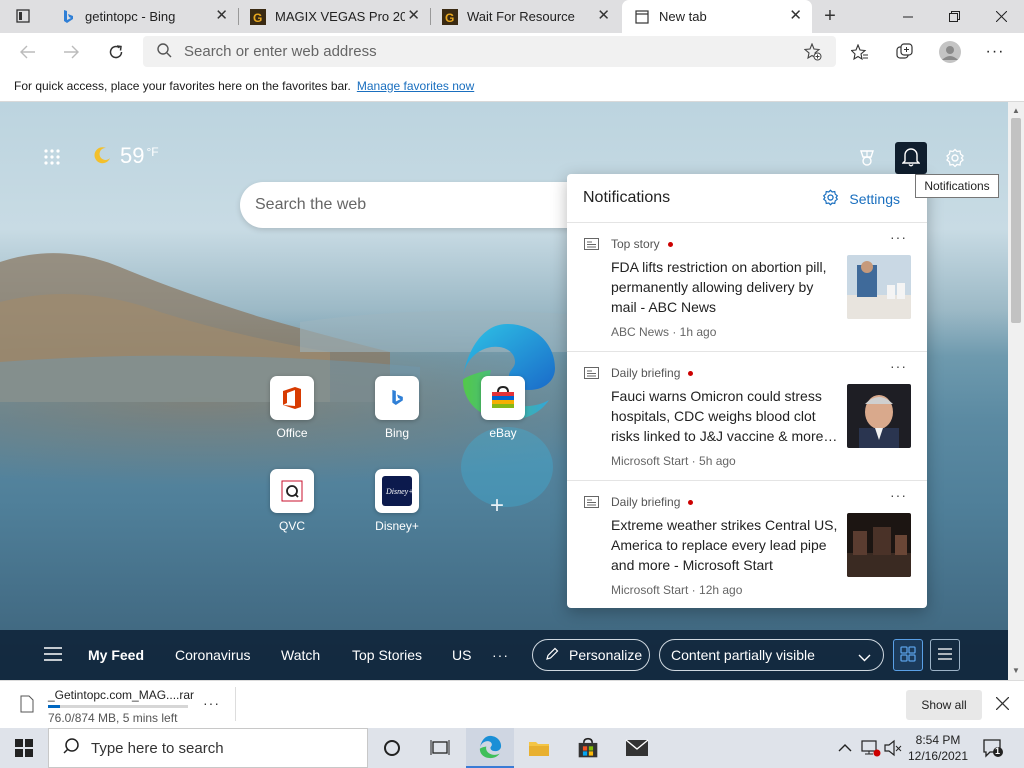 The image size is (1024, 768). What do you see at coordinates (830, 16) in the screenshot?
I see `new-tab-button: +` at bounding box center [830, 16].